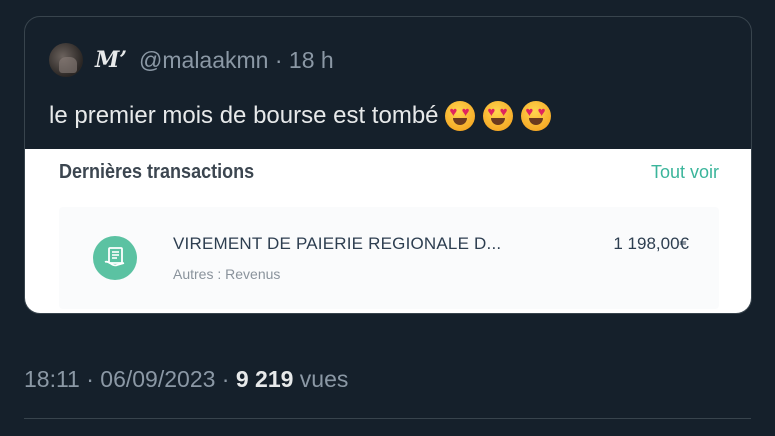 This screenshot has width=775, height=436. I want to click on quoted-tweet-header: M’ @malaakmn · 18 h, so click(191, 60).